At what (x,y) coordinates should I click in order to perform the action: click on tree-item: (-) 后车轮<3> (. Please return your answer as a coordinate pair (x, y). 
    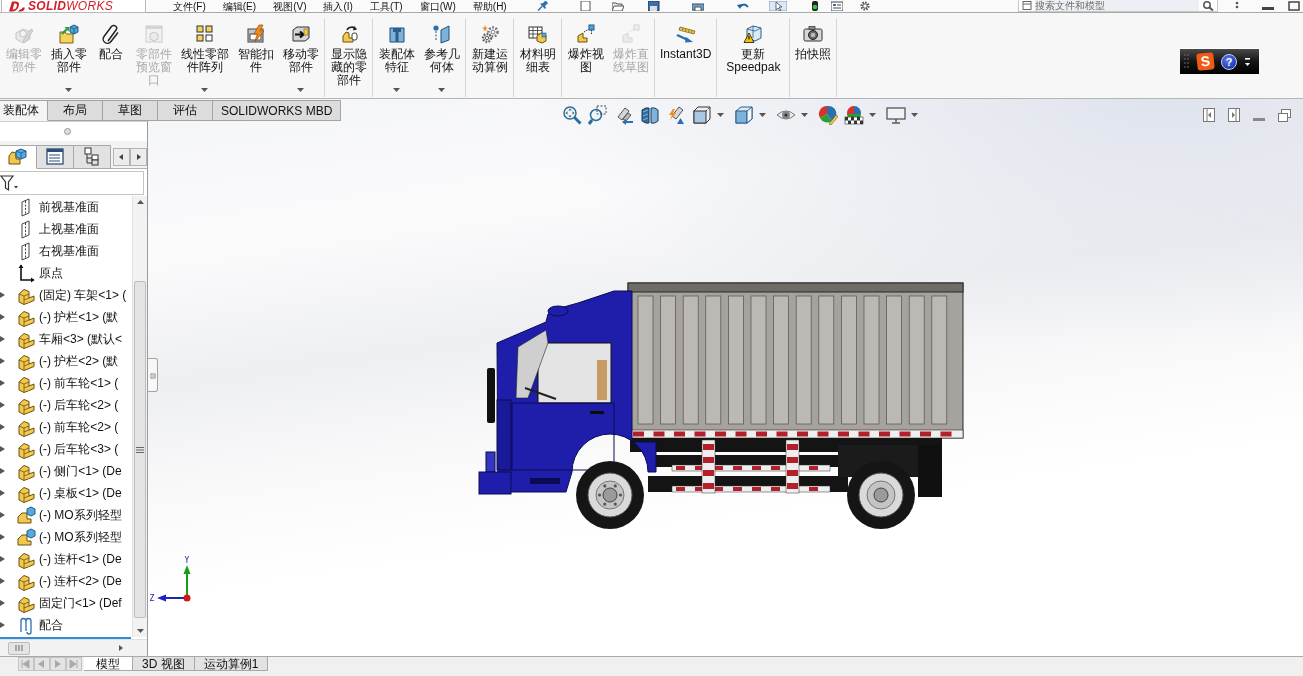
    Looking at the image, I should click on (69, 449).